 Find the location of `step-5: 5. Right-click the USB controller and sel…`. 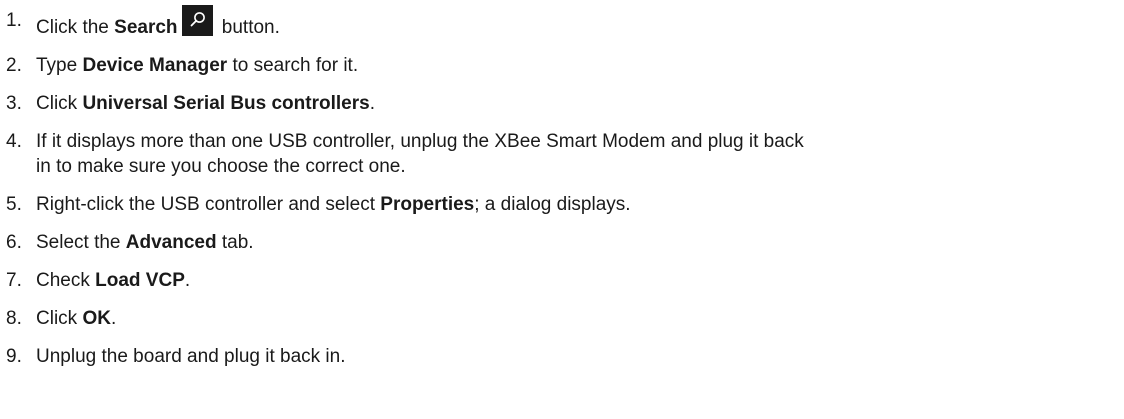

step-5: 5. Right-click the USB controller and sel… is located at coordinates (562, 204).